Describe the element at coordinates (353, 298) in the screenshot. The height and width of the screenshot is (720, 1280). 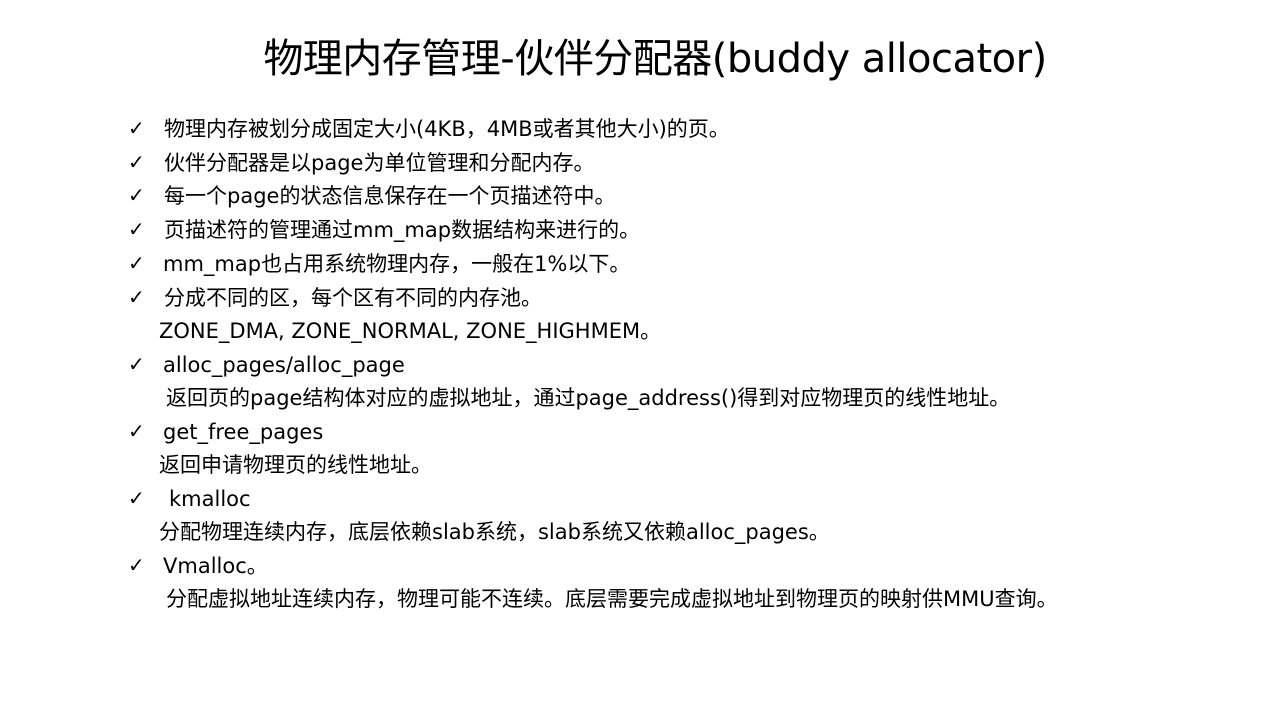
I see `bullet-item-text: 分成不同的区，每个区有不同的内存池。` at that location.